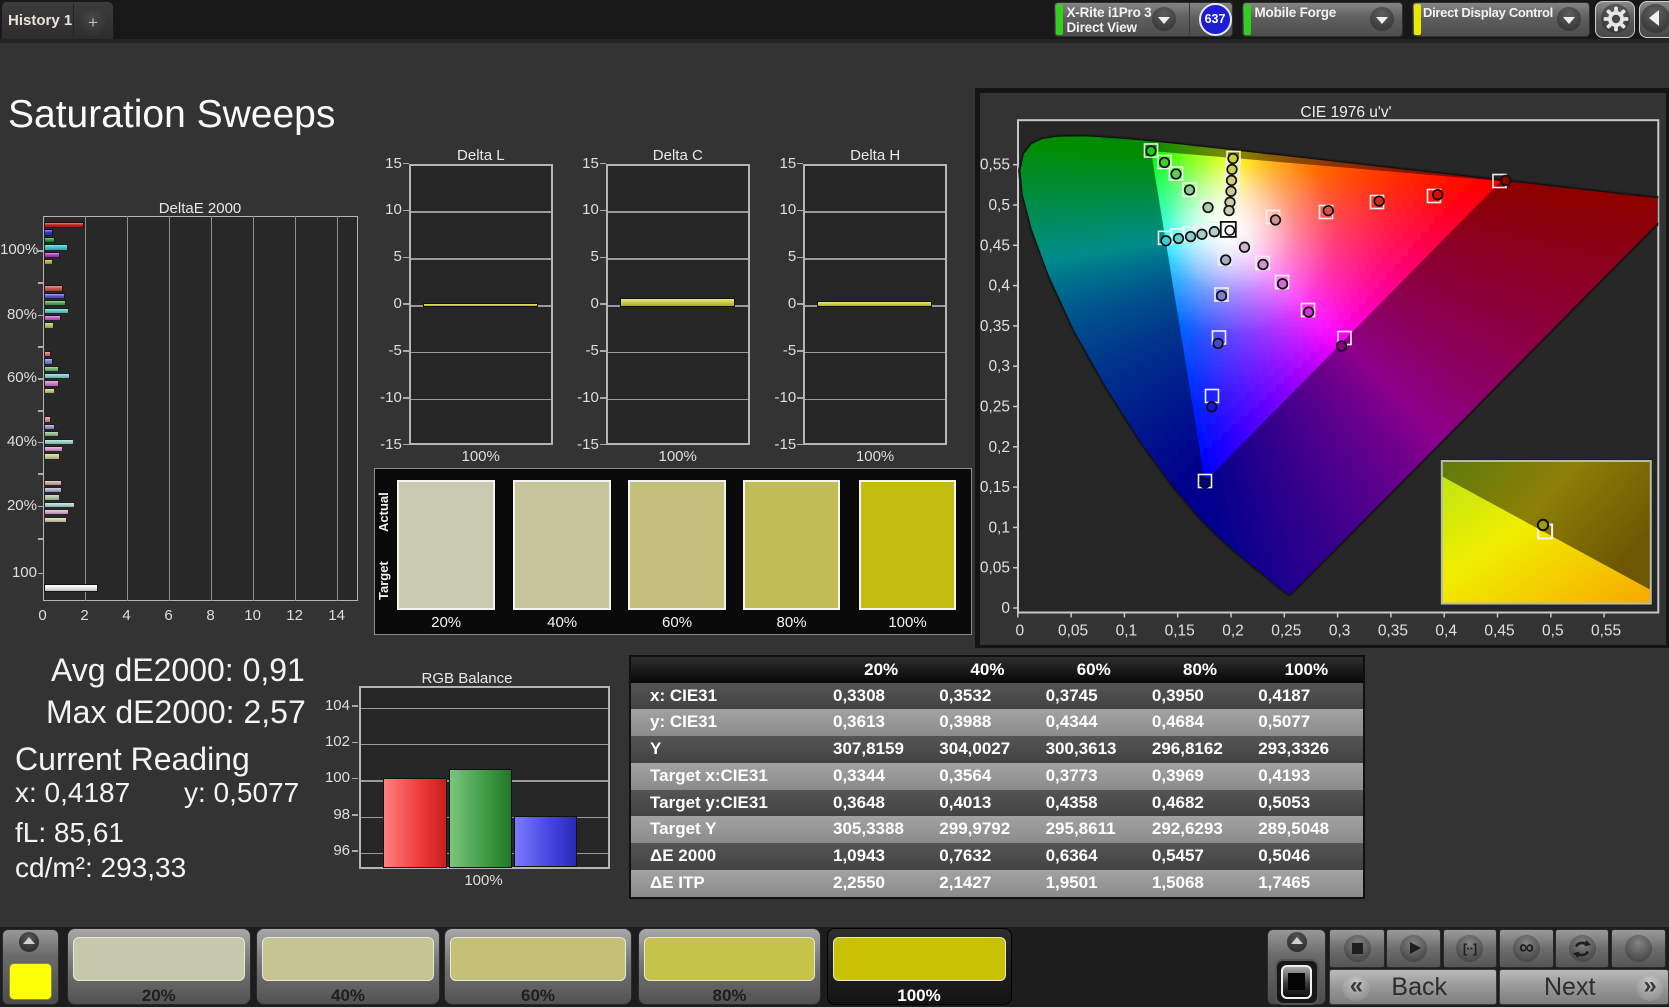 Image resolution: width=1669 pixels, height=1007 pixels. What do you see at coordinates (1345, 112) in the screenshot?
I see `svg-text: CIE 1976 u'v'` at bounding box center [1345, 112].